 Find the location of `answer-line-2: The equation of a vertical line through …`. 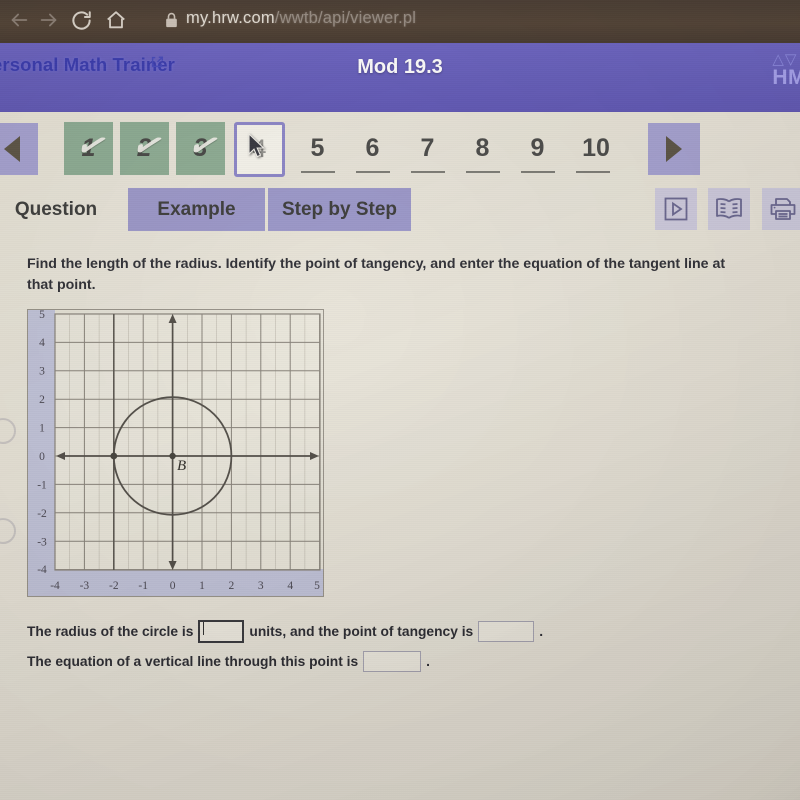

answer-line-2: The equation of a vertical line through … is located at coordinates (228, 661).